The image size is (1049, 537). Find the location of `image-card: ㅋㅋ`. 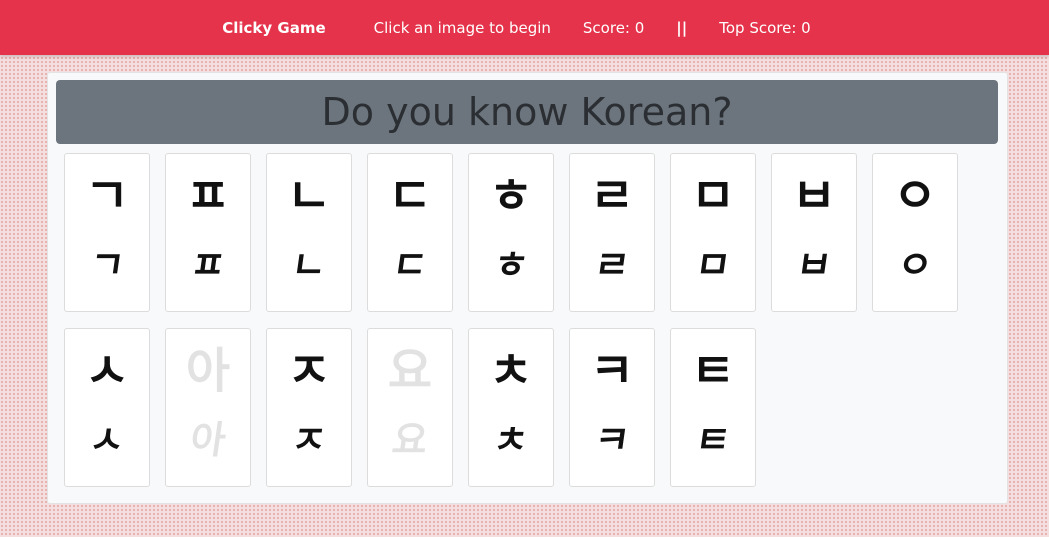

image-card: ㅋㅋ is located at coordinates (612, 407).